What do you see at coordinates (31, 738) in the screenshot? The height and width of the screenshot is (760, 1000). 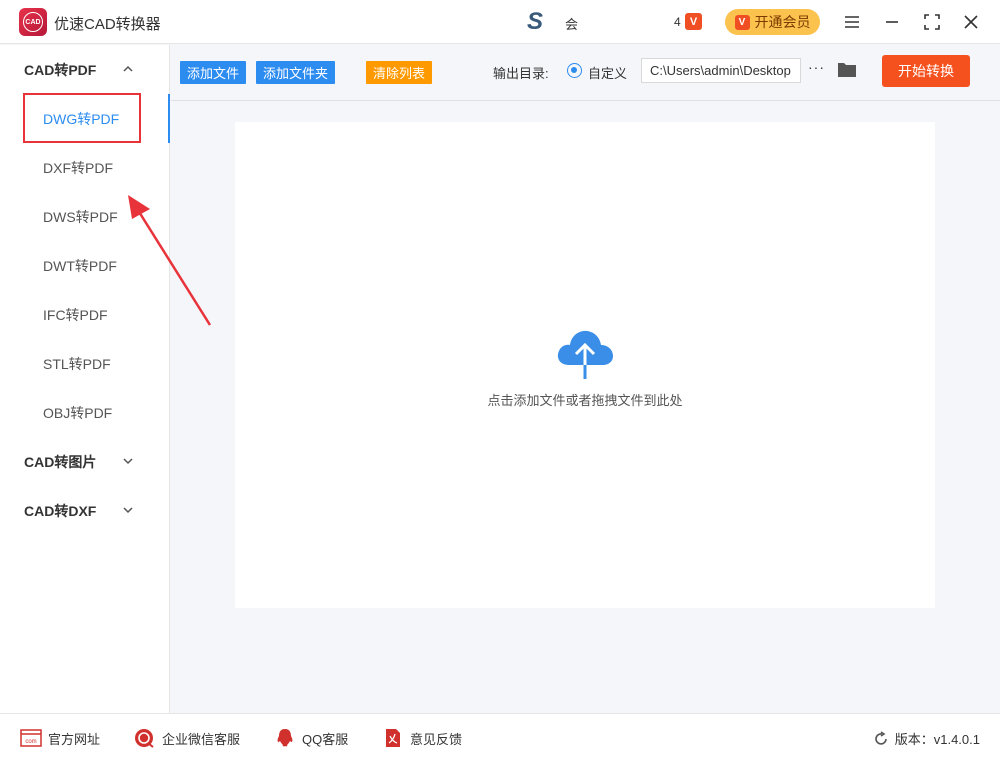 I see `website-icon: com` at bounding box center [31, 738].